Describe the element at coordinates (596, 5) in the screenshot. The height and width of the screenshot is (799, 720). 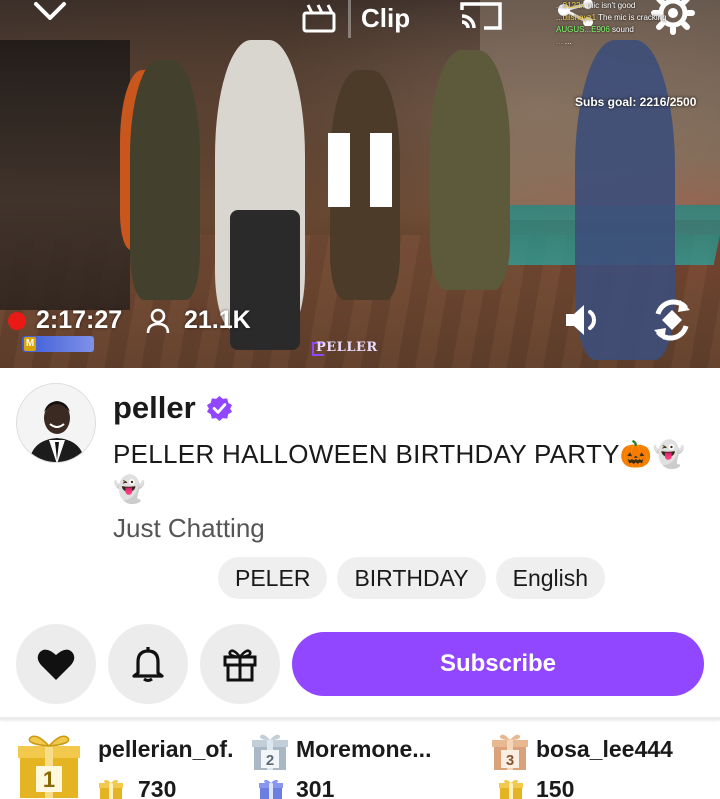
I see `chat-line: ...0122x mic isn't good` at that location.